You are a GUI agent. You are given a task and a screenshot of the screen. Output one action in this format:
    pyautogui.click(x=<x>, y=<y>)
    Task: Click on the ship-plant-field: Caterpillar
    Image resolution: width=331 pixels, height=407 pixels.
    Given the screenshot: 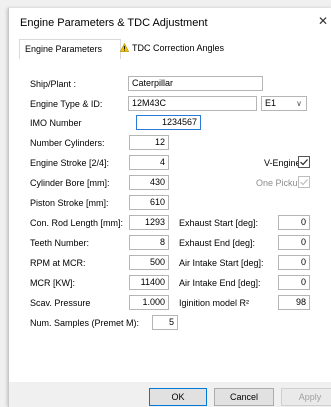 What is the action you would take?
    pyautogui.click(x=195, y=83)
    